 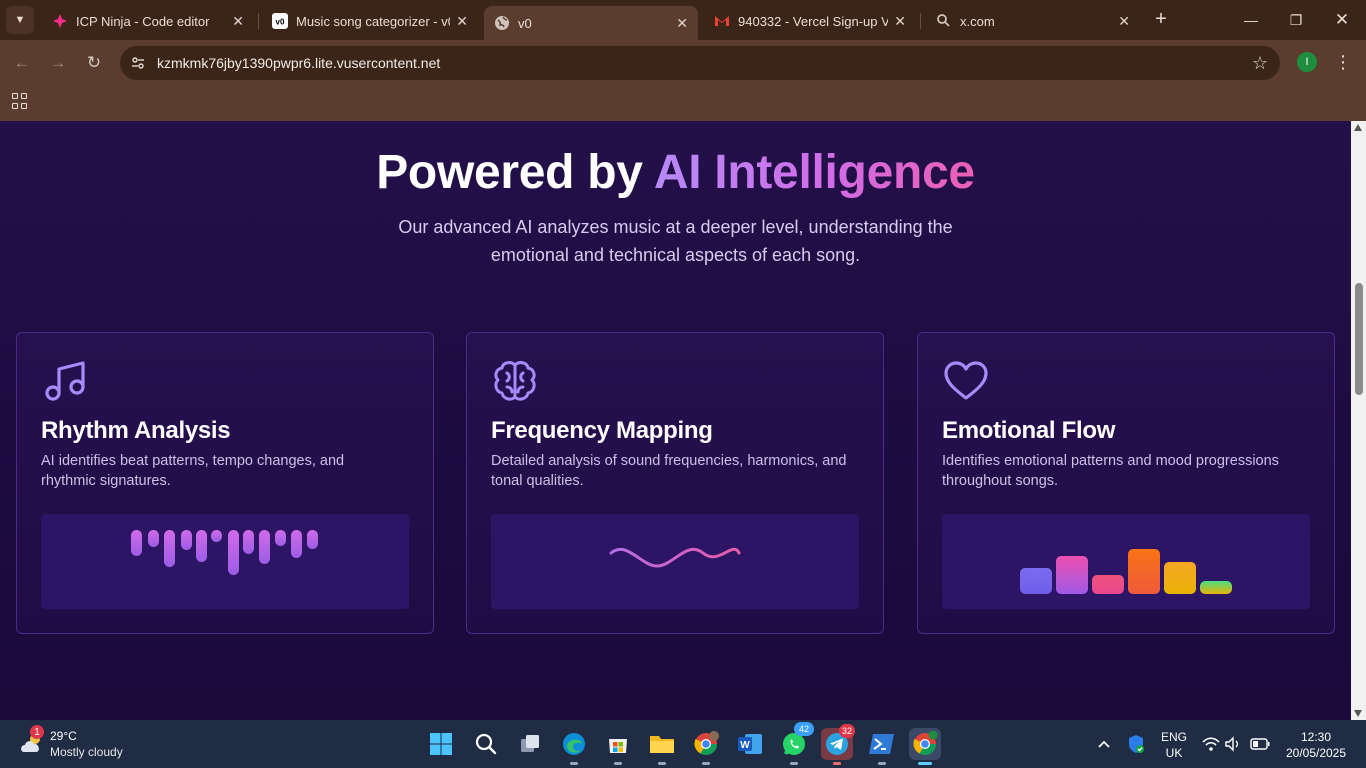 What do you see at coordinates (1316, 737) in the screenshot?
I see `clock-time: 12:30` at bounding box center [1316, 737].